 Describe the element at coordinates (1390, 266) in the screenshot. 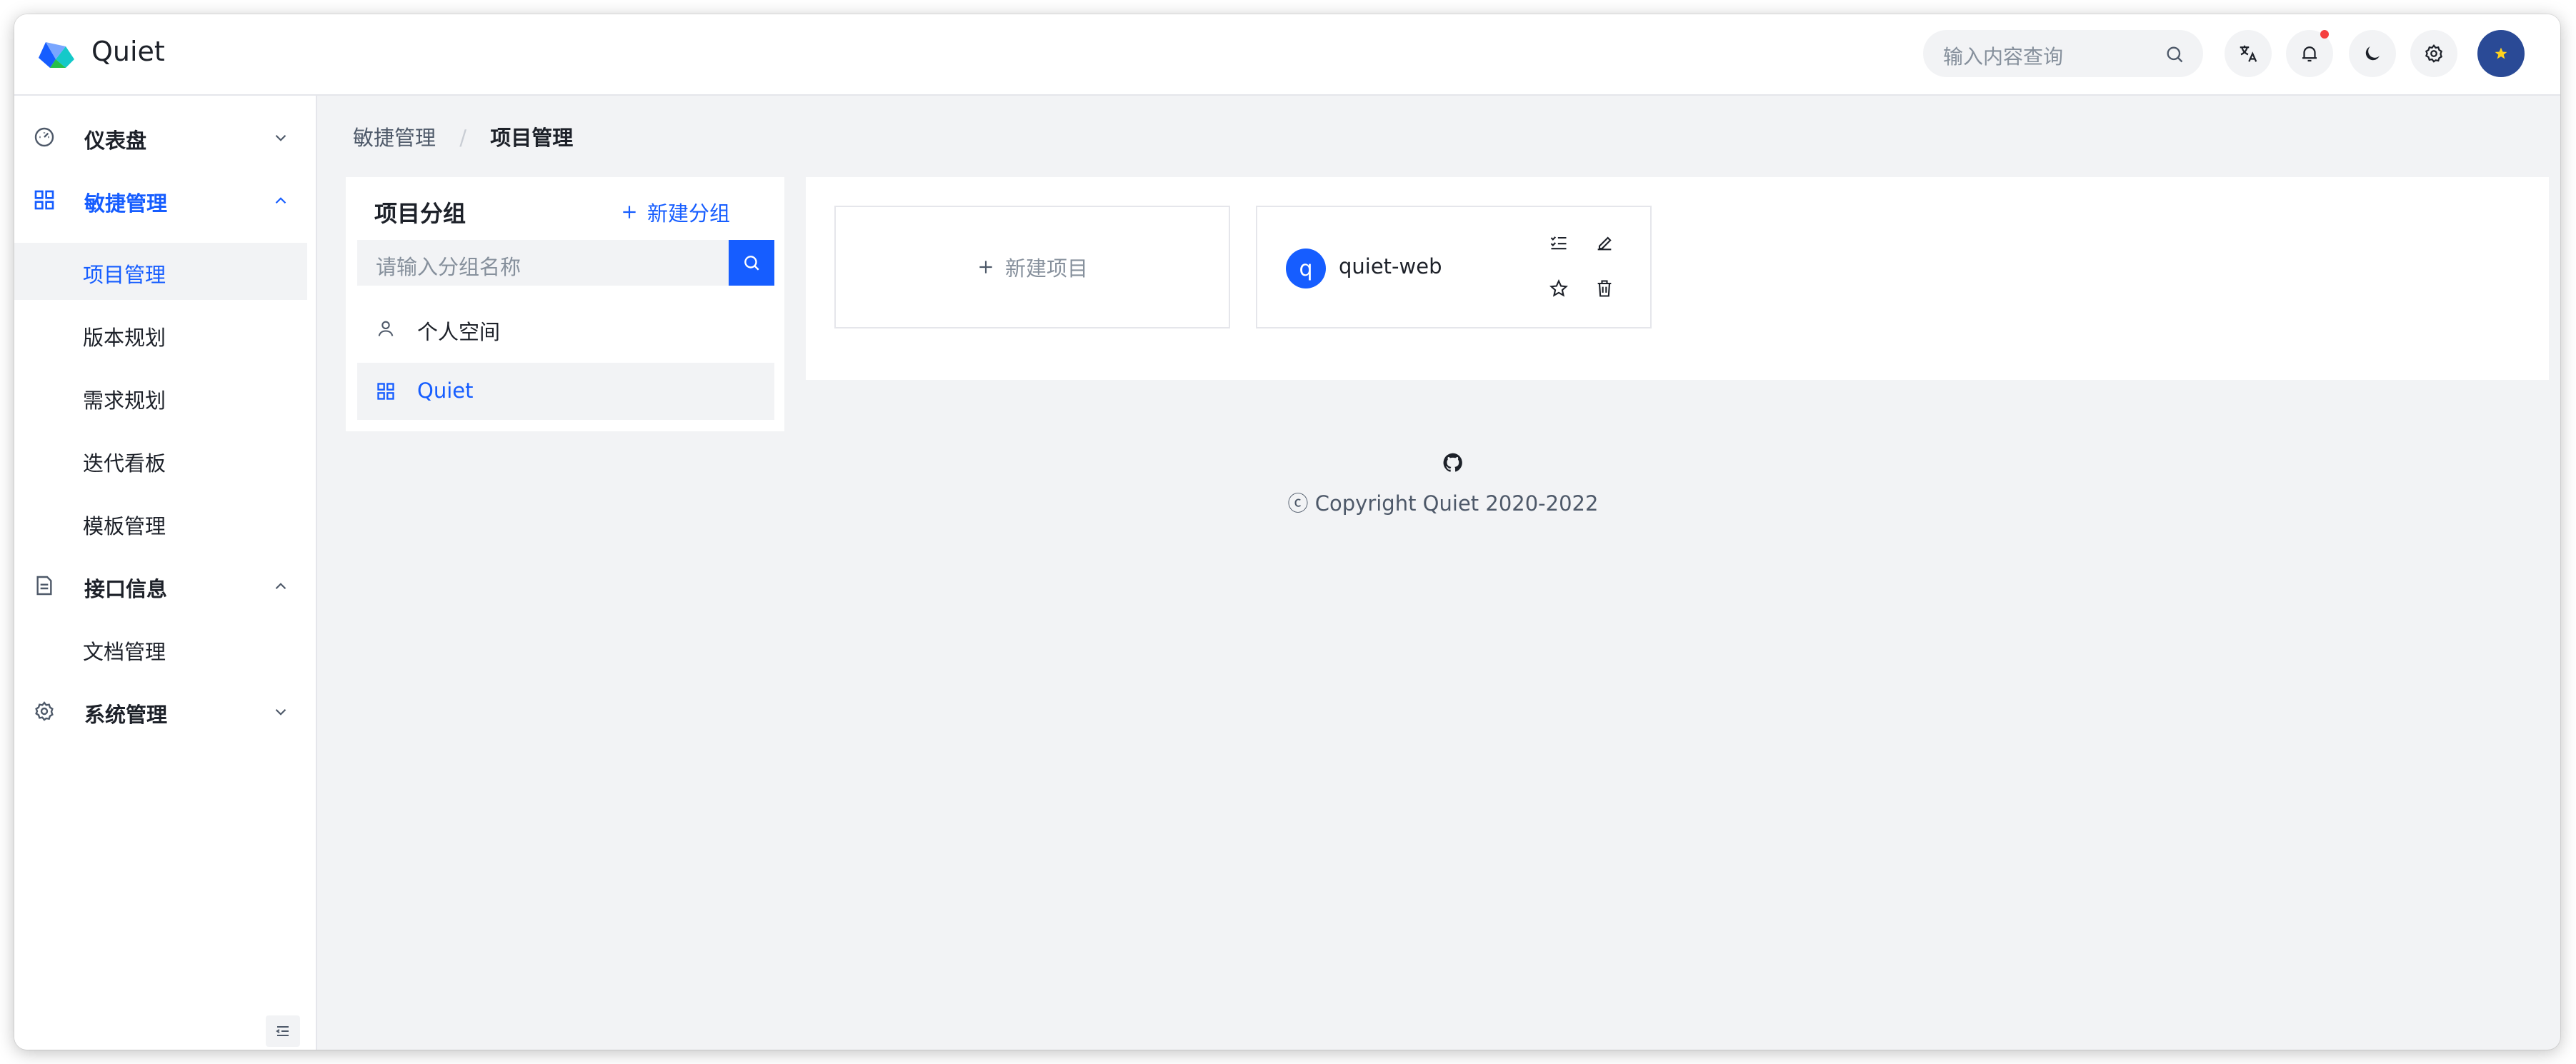

I see `project-name: quiet-web` at that location.